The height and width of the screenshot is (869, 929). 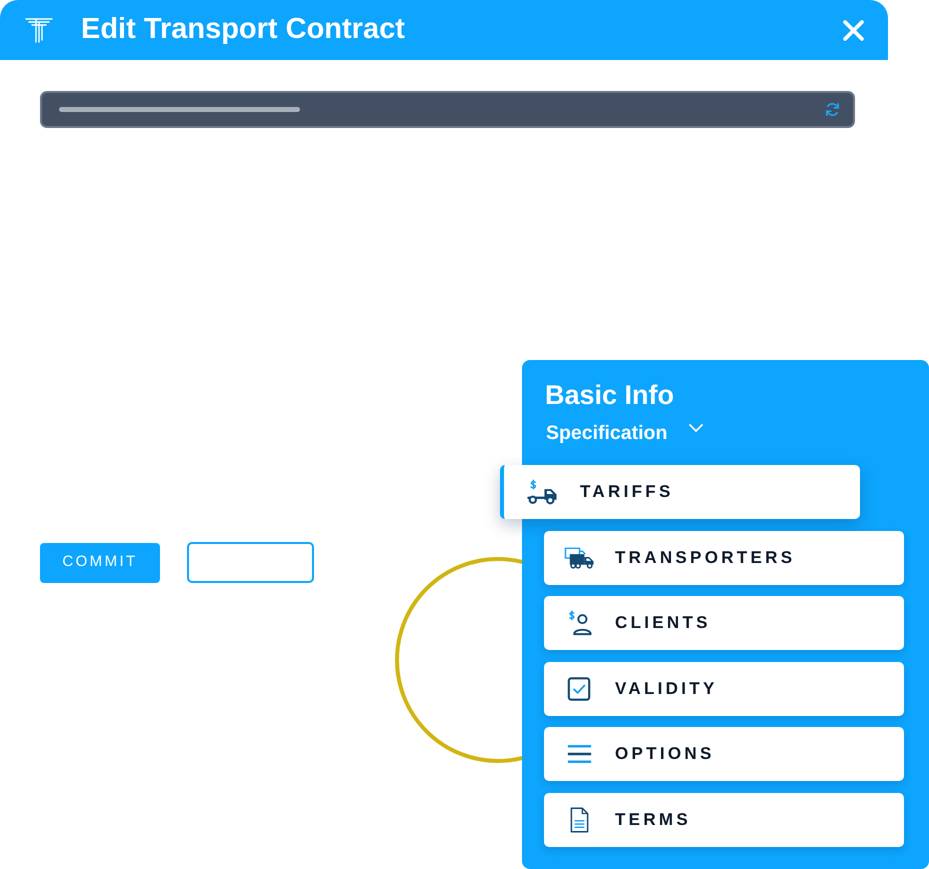 I want to click on logo-icon, so click(x=39, y=30).